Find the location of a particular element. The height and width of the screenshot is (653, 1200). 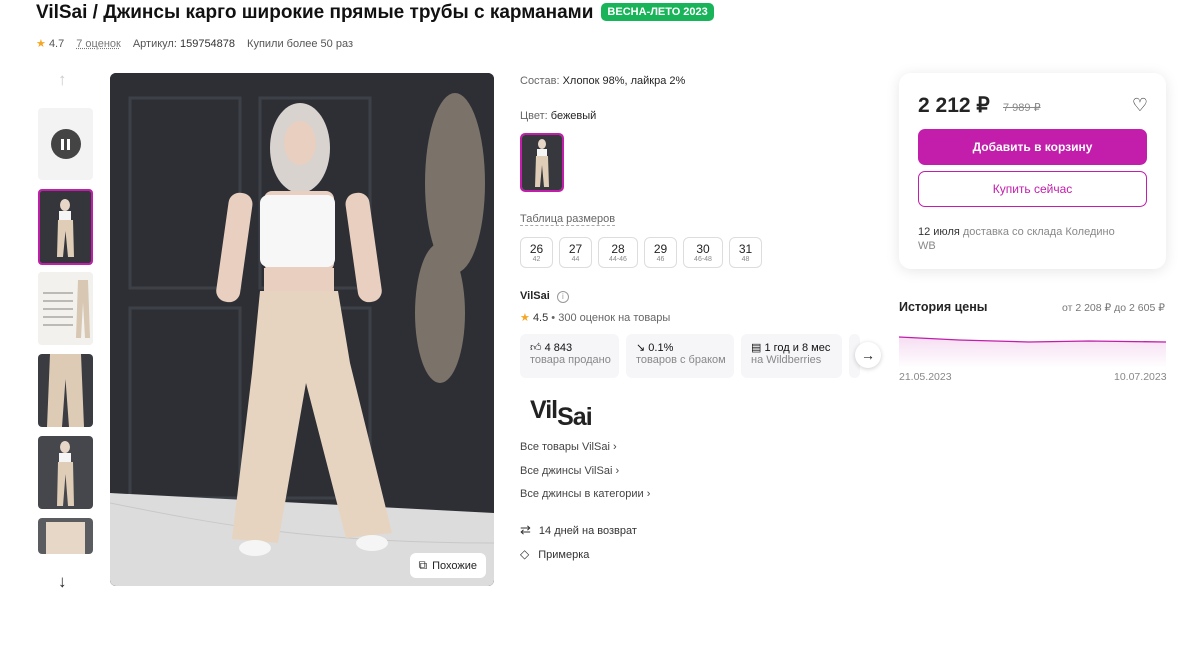

similar-search-icon: ⧉ is located at coordinates (423, 565).